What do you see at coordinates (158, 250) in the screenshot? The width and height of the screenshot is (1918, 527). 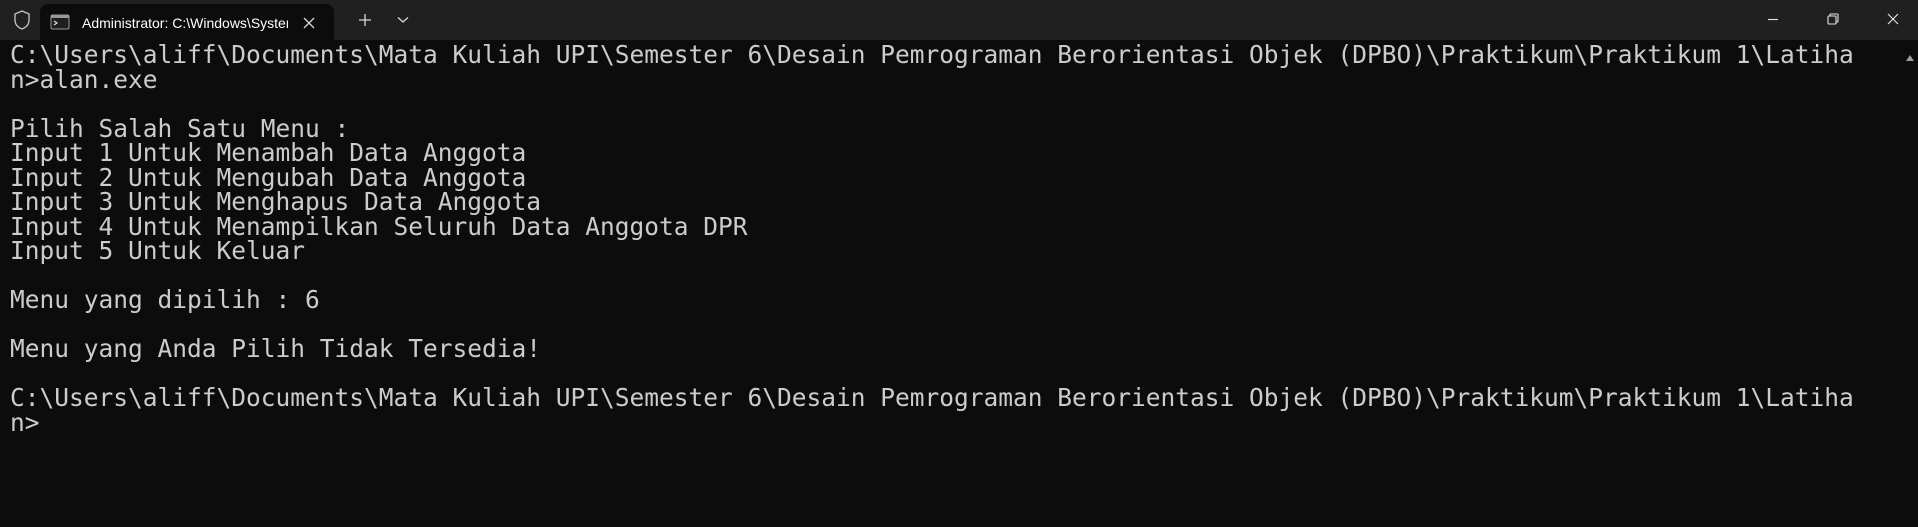 I see `terminal-line: Input 5 Untuk Keluar` at bounding box center [158, 250].